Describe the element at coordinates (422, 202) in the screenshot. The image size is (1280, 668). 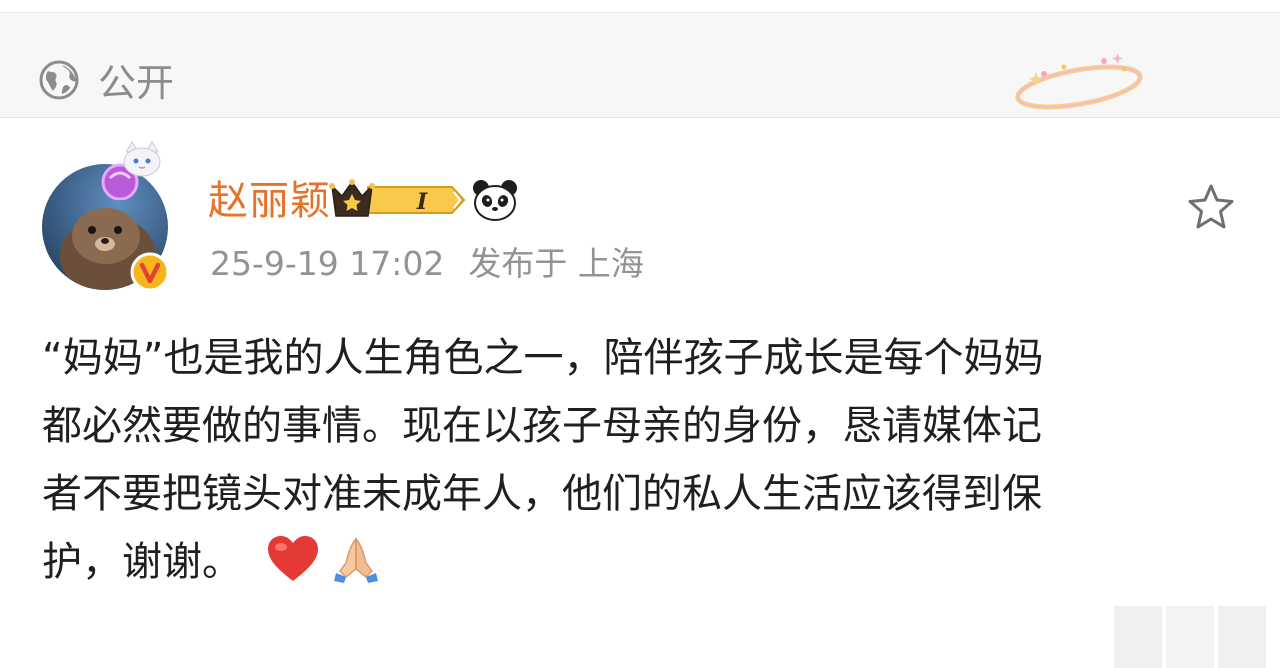
I see `level-number: I` at that location.